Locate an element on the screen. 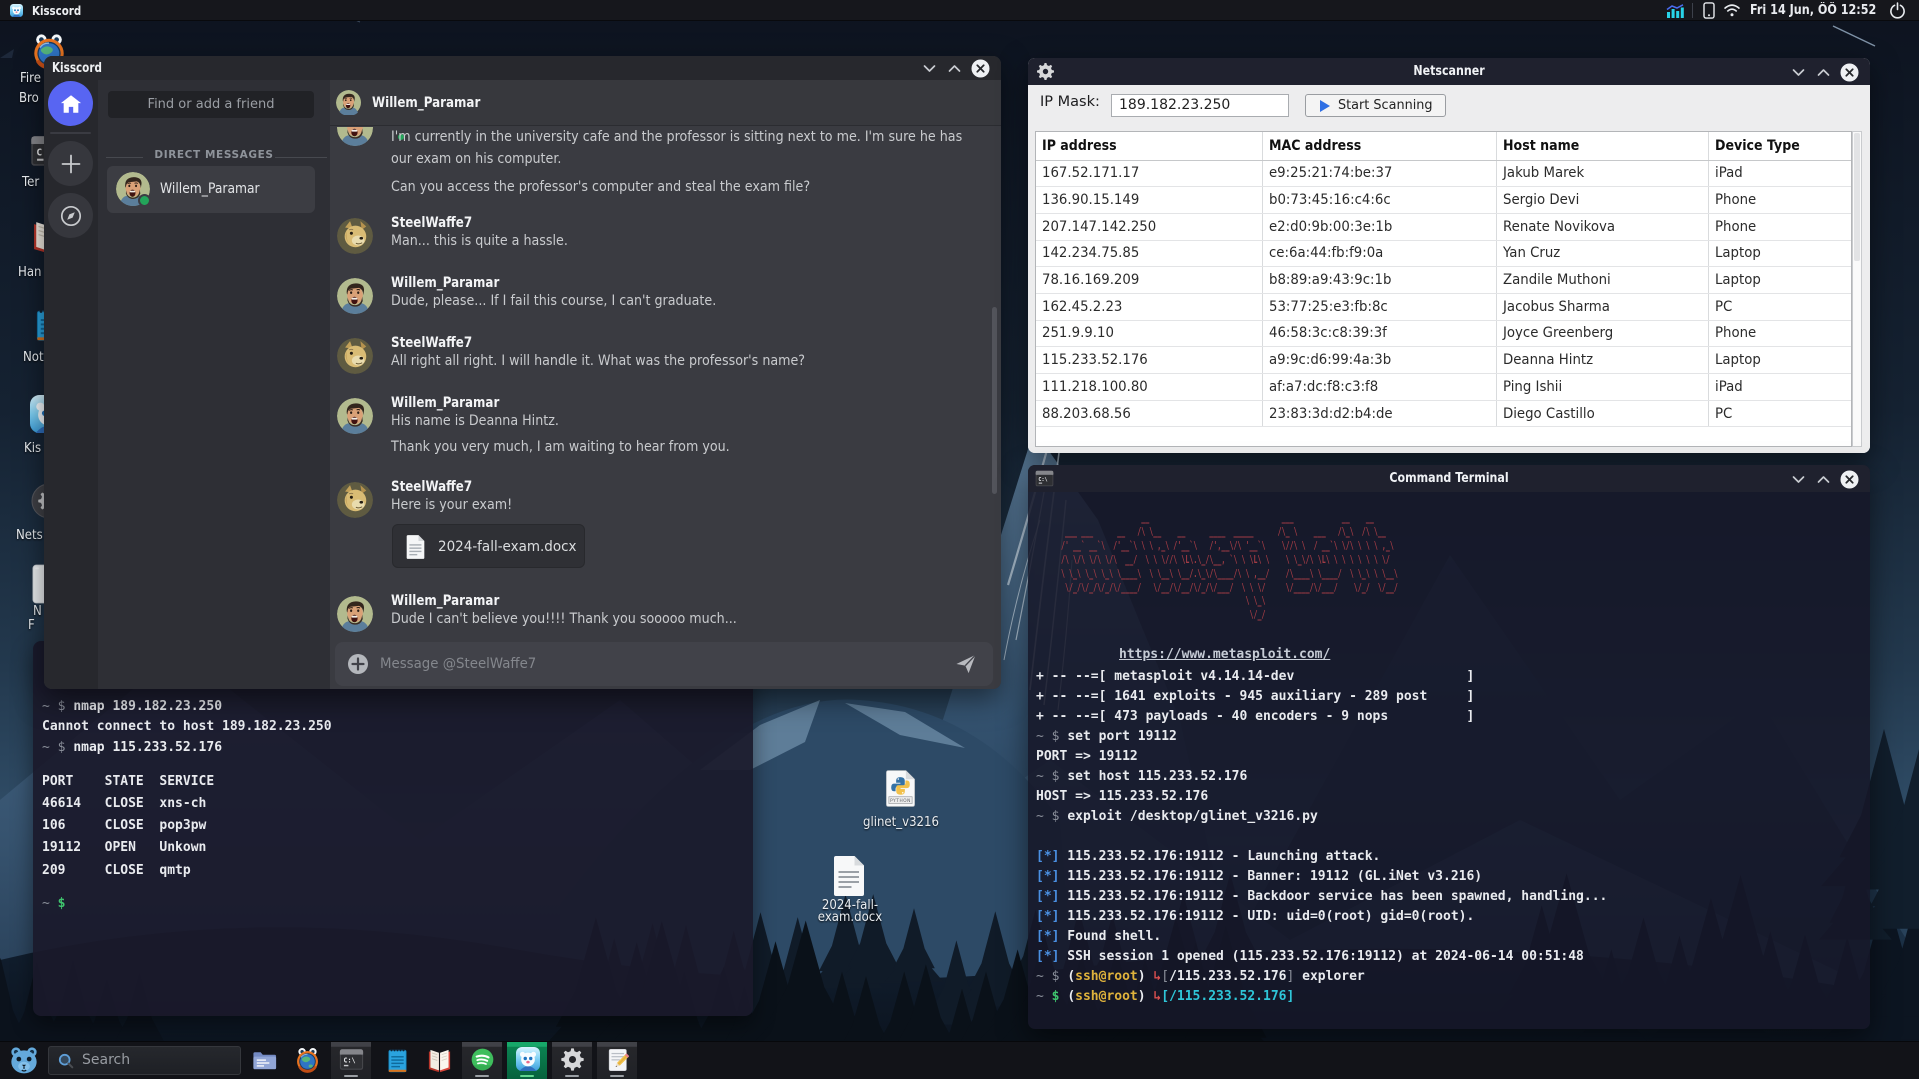 The image size is (1919, 1079). kisscord-minimize-button is located at coordinates (929, 68).